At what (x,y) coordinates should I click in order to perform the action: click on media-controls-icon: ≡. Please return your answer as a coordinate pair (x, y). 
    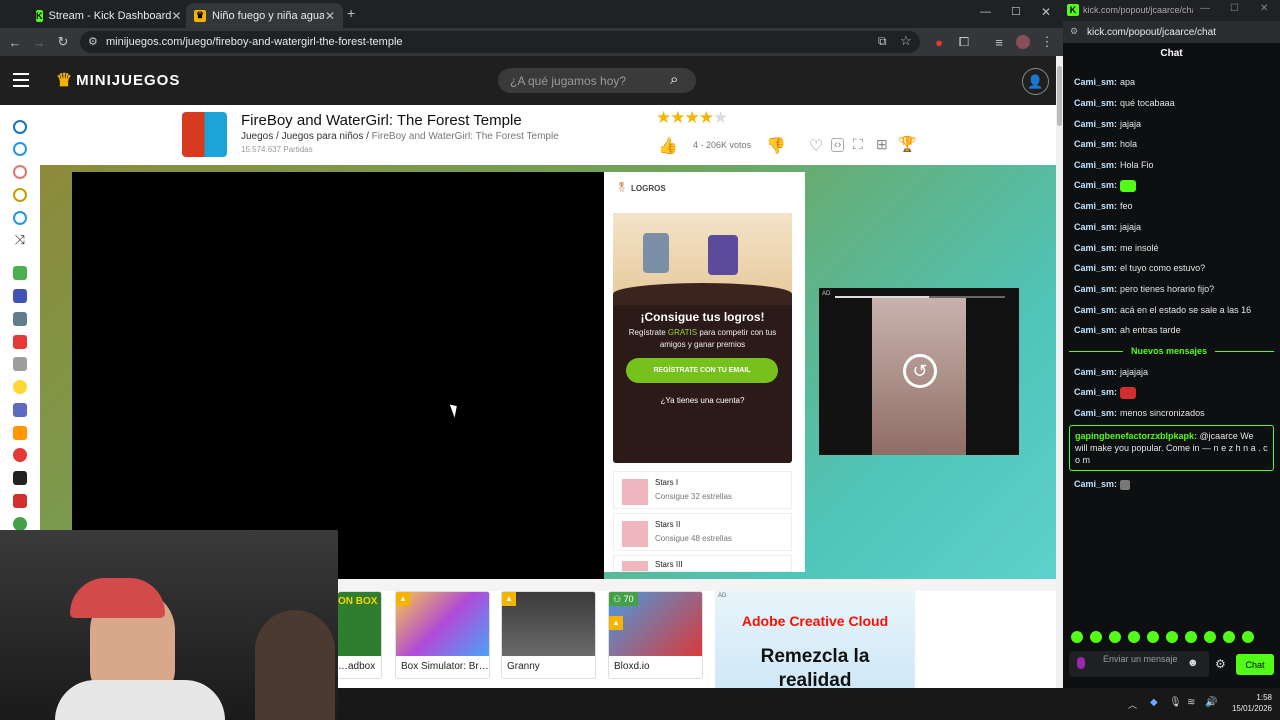
    Looking at the image, I should click on (999, 42).